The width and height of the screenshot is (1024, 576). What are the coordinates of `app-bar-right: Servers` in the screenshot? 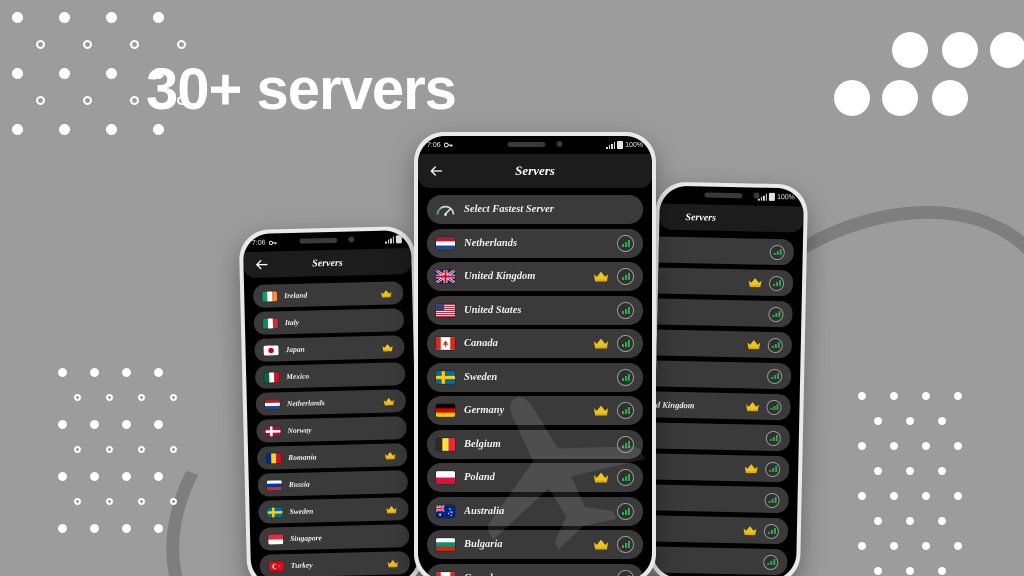 It's located at (731, 218).